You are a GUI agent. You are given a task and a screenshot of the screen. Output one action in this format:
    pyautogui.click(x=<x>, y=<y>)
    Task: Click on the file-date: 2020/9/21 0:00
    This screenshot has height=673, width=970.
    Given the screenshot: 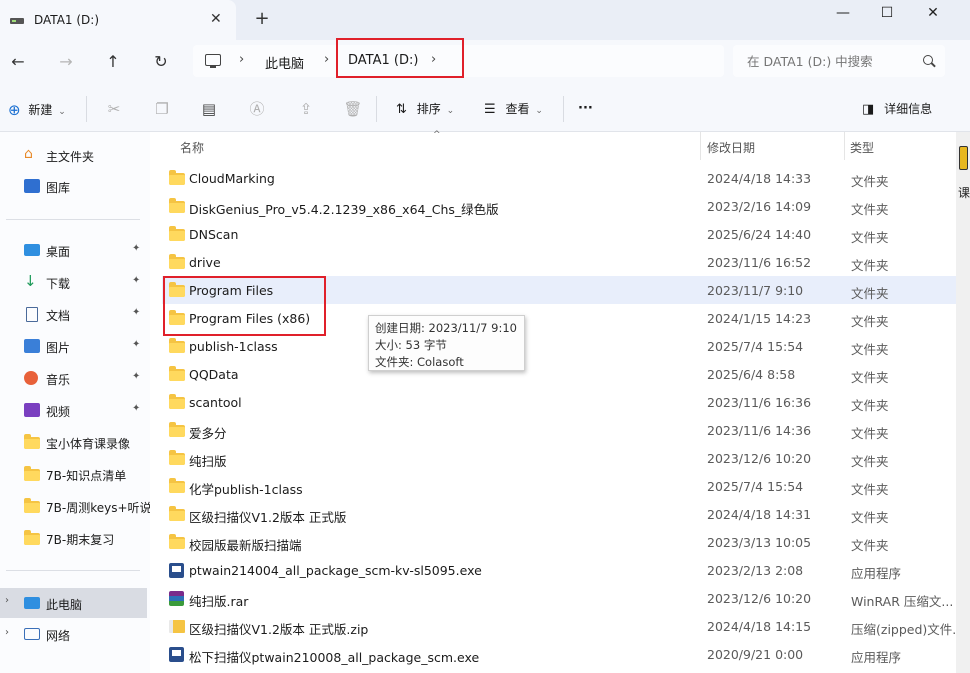 What is the action you would take?
    pyautogui.click(x=755, y=654)
    